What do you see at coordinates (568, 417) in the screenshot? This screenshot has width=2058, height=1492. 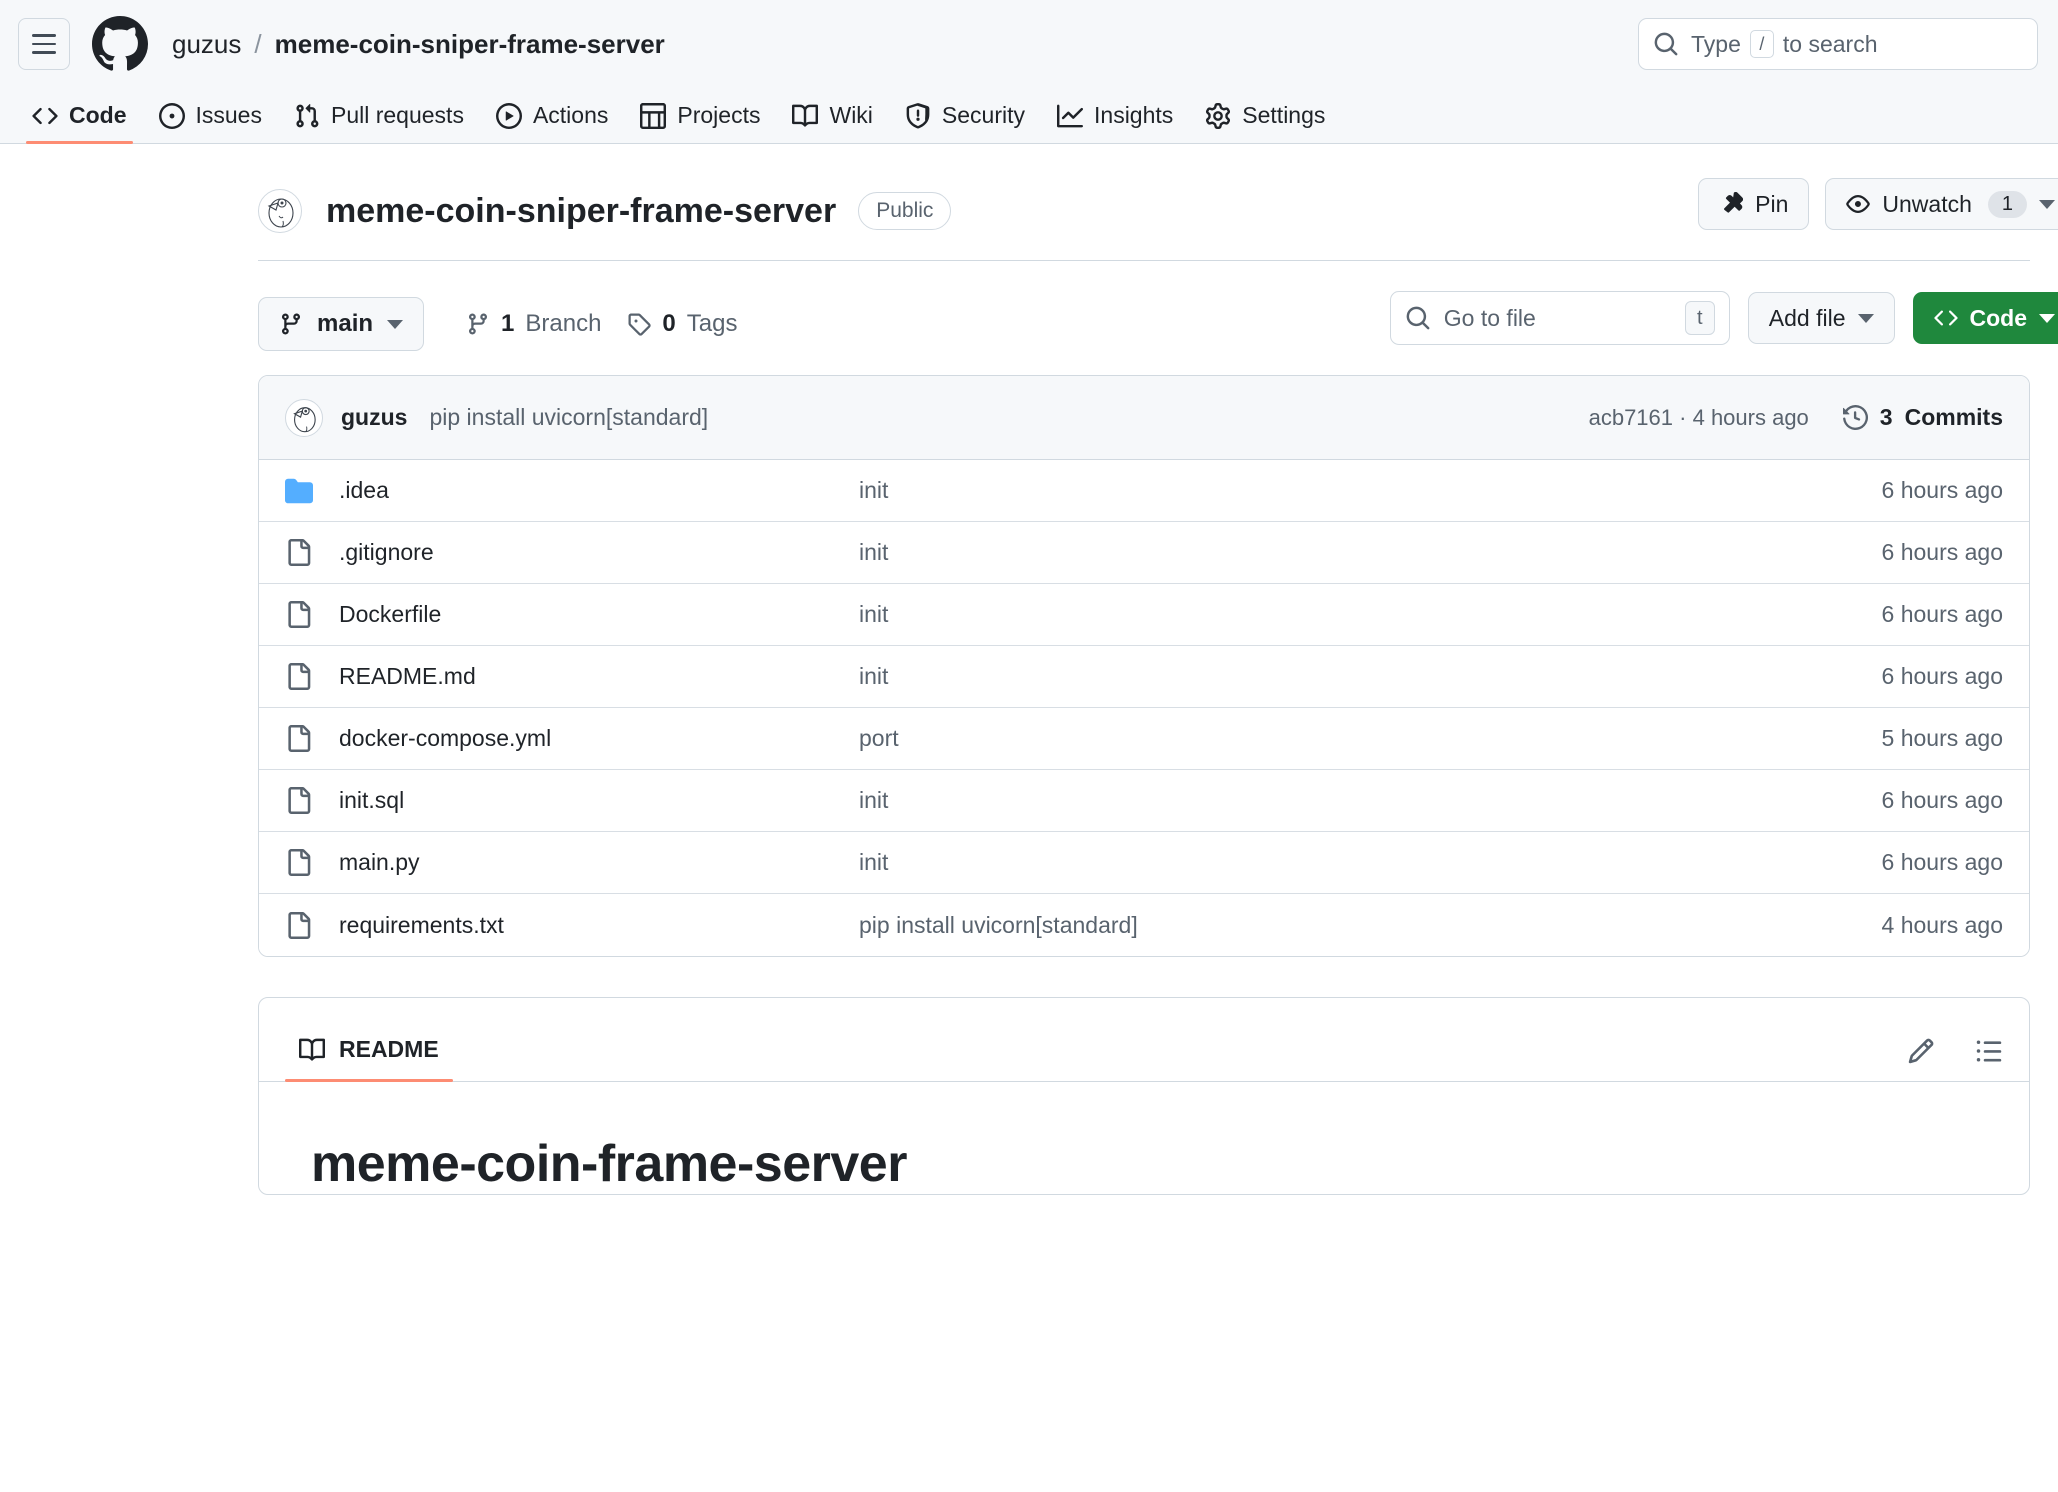 I see `commit-message: pip install uvicorn[standard]` at bounding box center [568, 417].